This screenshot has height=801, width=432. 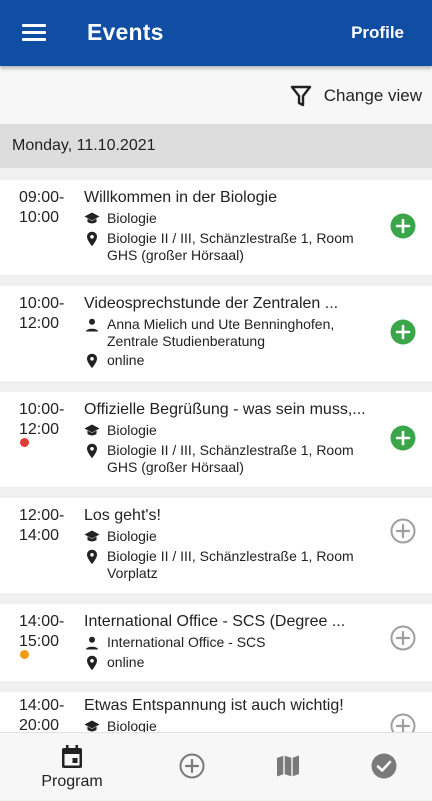 What do you see at coordinates (72, 756) in the screenshot?
I see `calendar-icon` at bounding box center [72, 756].